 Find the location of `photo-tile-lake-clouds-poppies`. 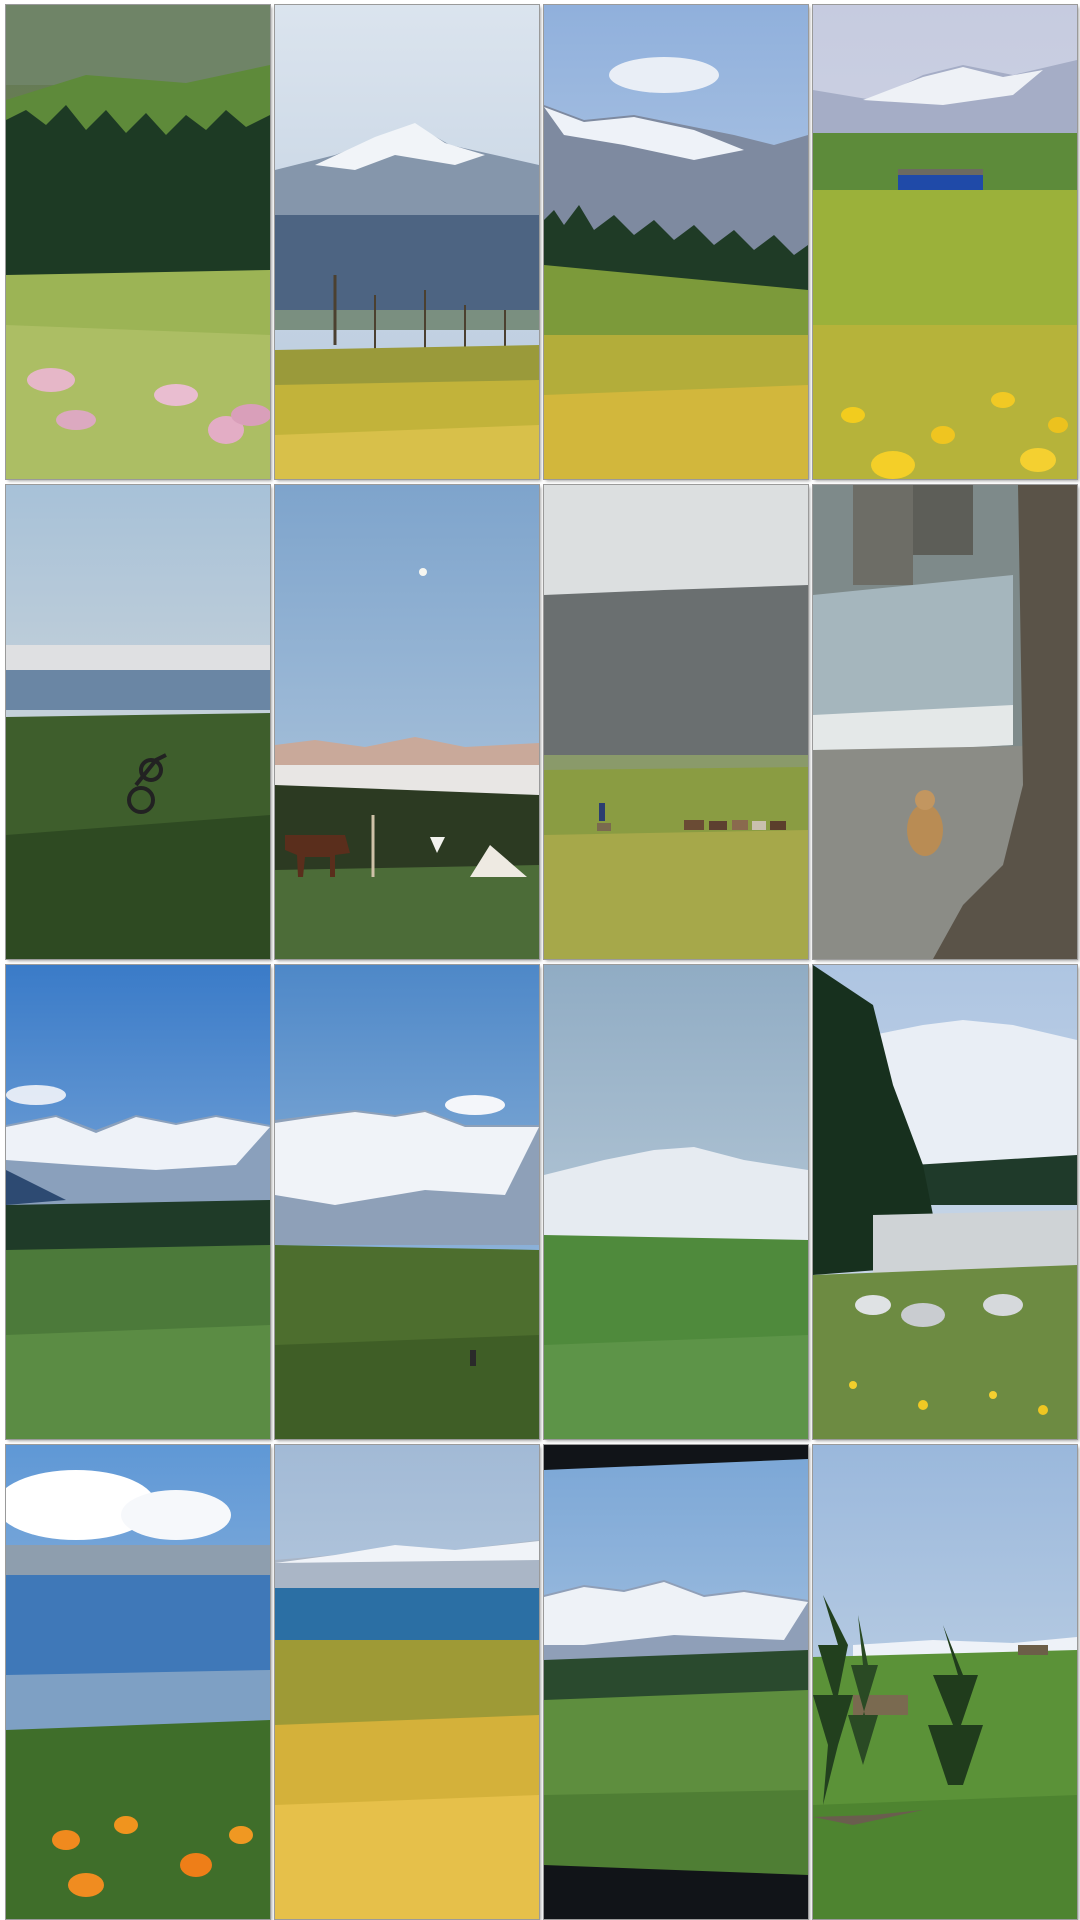

photo-tile-lake-clouds-poppies is located at coordinates (138, 1682).